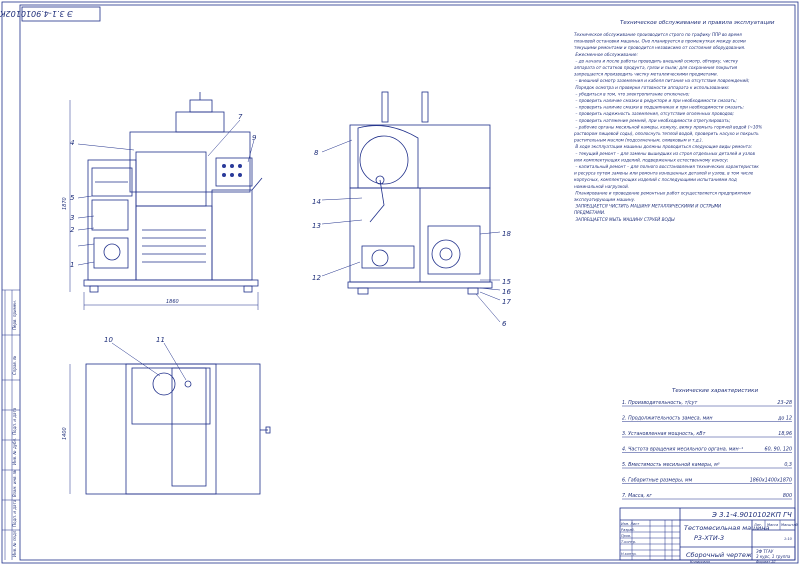 This screenshot has height=565, width=800. Describe the element at coordinates (624, 219) in the screenshot. I see `notes-line: ЗАПРЕЩАЕТСЯ МЫТЬ МАШИНУ СТРУЕЙ ВОДЫ` at that location.